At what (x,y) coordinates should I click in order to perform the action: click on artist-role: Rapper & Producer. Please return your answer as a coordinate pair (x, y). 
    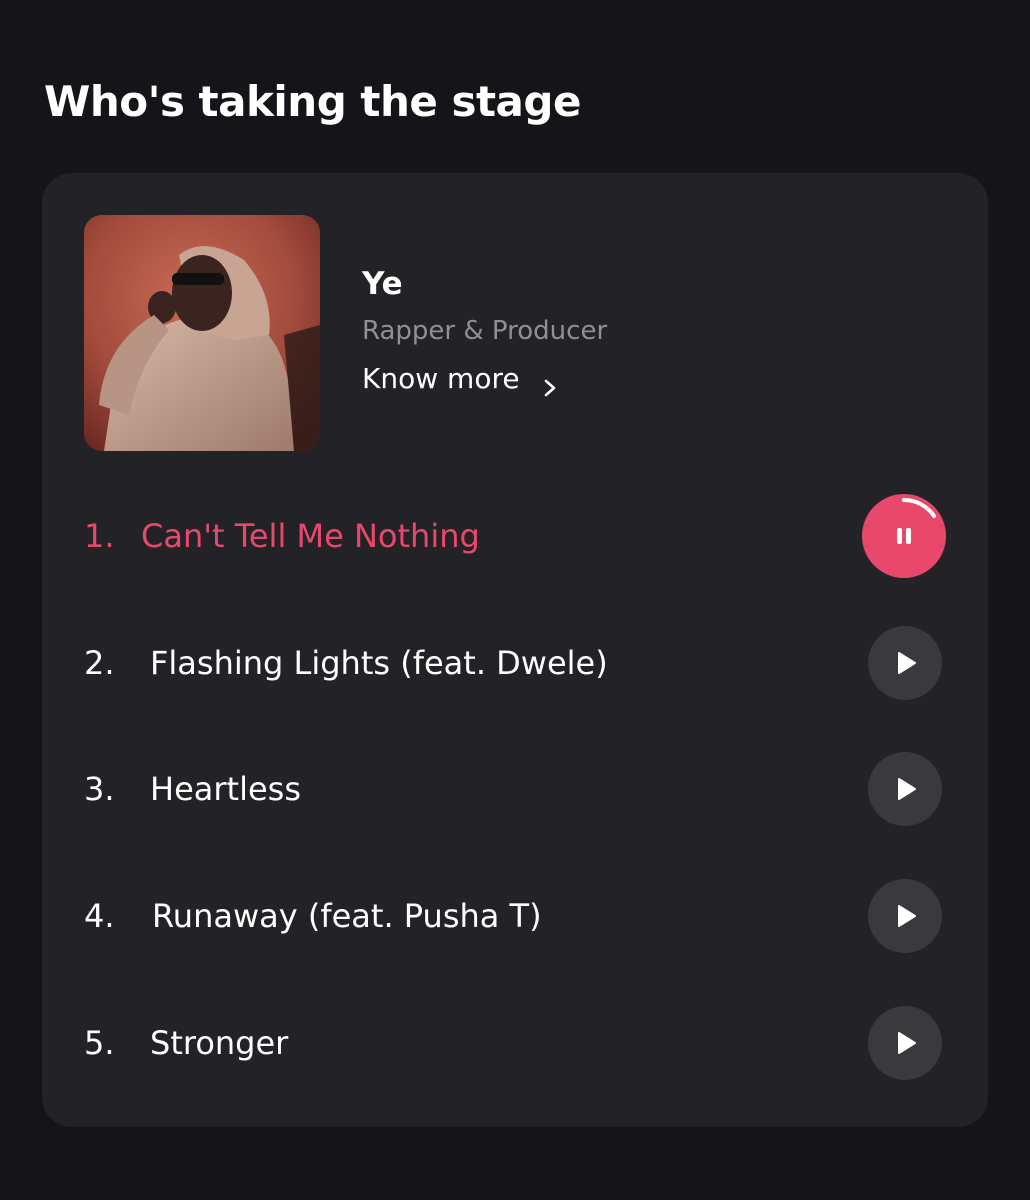
    Looking at the image, I should click on (485, 331).